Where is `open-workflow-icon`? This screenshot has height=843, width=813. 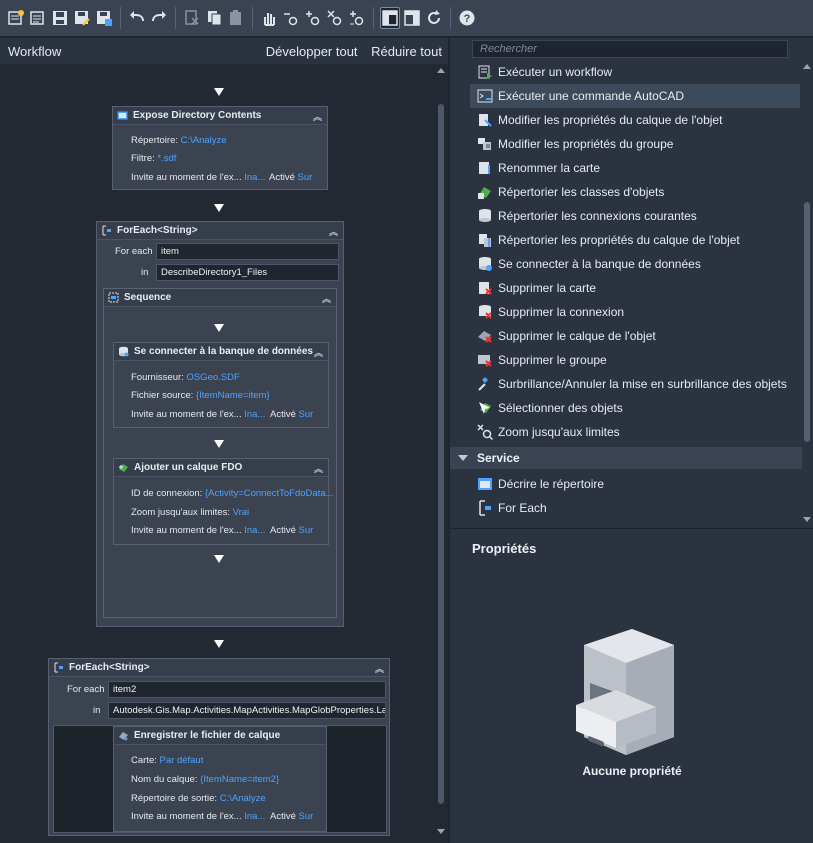 open-workflow-icon is located at coordinates (38, 18).